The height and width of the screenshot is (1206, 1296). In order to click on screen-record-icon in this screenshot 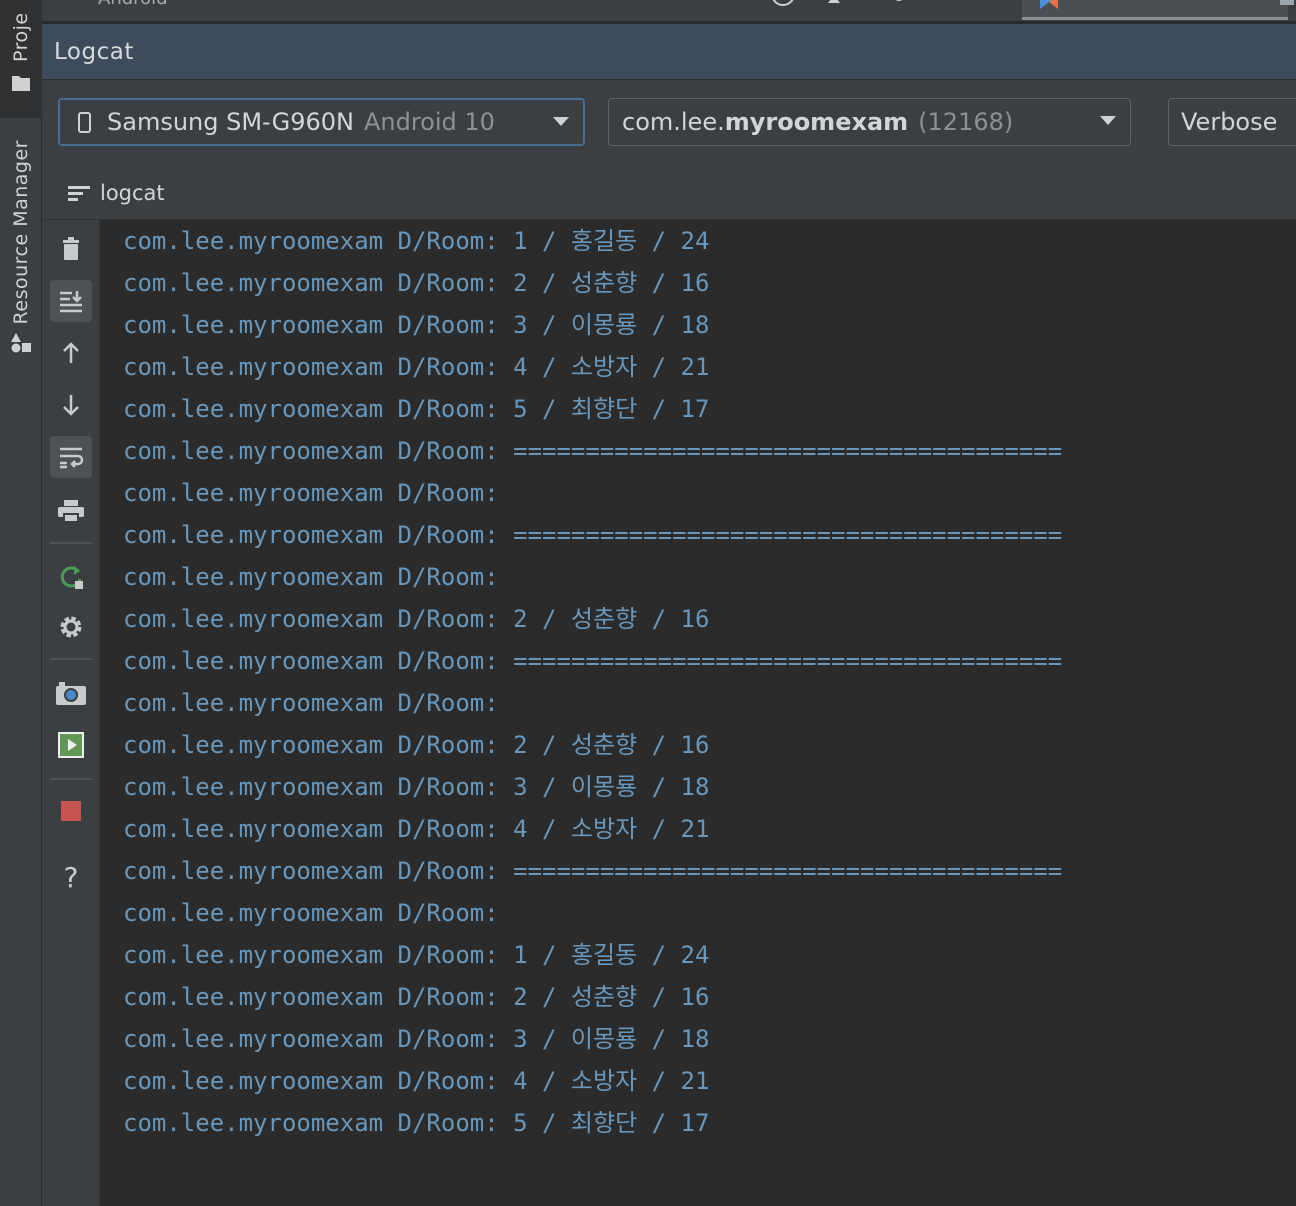, I will do `click(71, 745)`.